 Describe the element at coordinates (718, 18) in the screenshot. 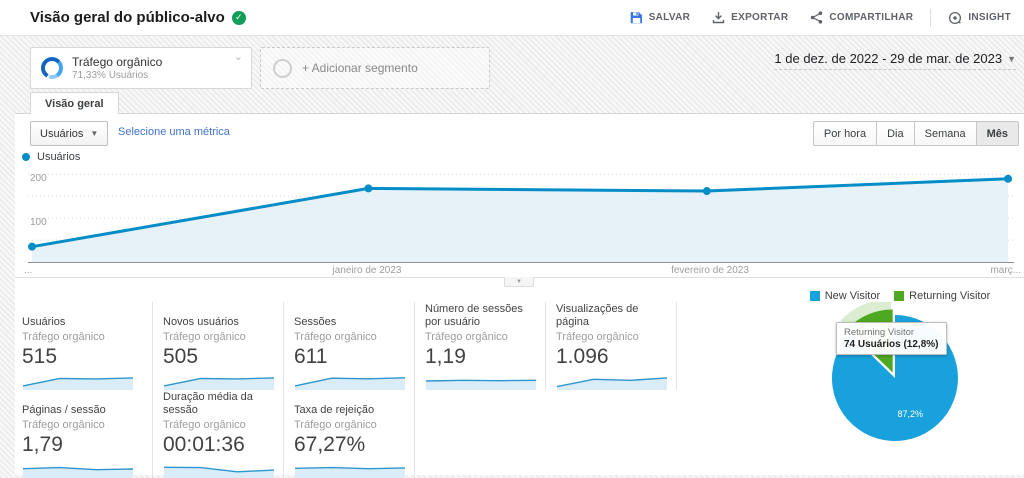

I see `export-icon` at that location.